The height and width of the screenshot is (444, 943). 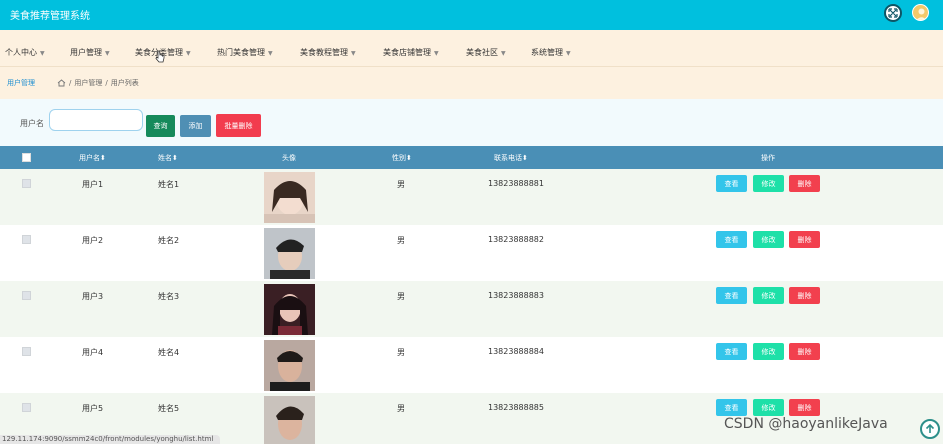 What do you see at coordinates (88, 83) in the screenshot?
I see `breadcrumb-item: 用户管理` at bounding box center [88, 83].